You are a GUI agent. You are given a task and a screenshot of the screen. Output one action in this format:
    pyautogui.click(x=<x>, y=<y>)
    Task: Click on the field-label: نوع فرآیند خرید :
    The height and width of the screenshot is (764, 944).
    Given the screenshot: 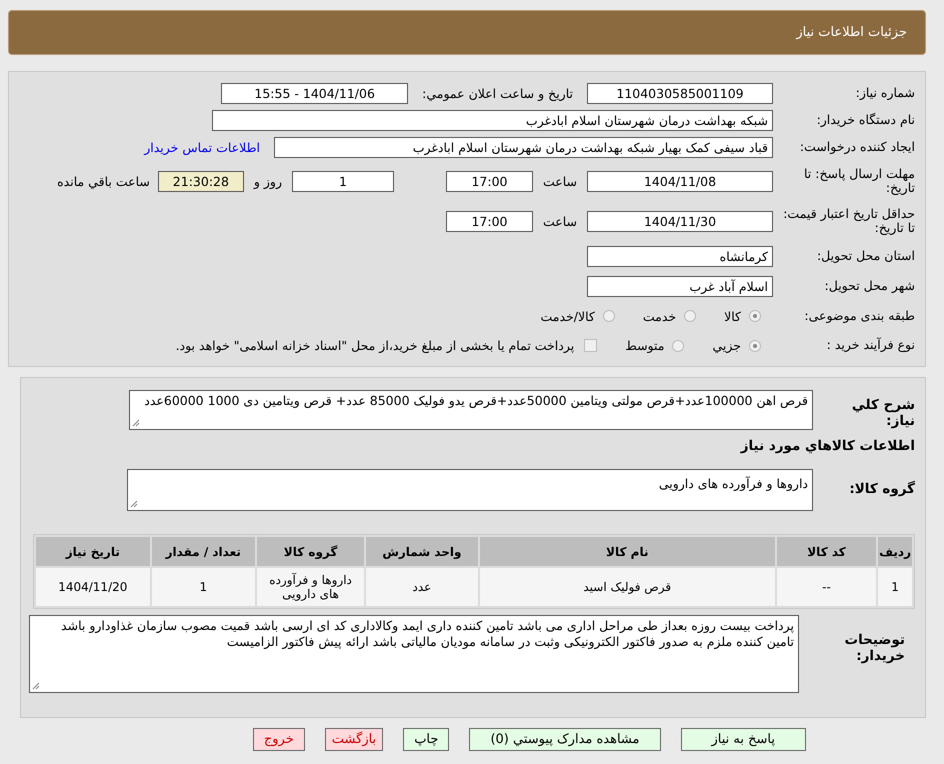 What is the action you would take?
    pyautogui.click(x=870, y=345)
    